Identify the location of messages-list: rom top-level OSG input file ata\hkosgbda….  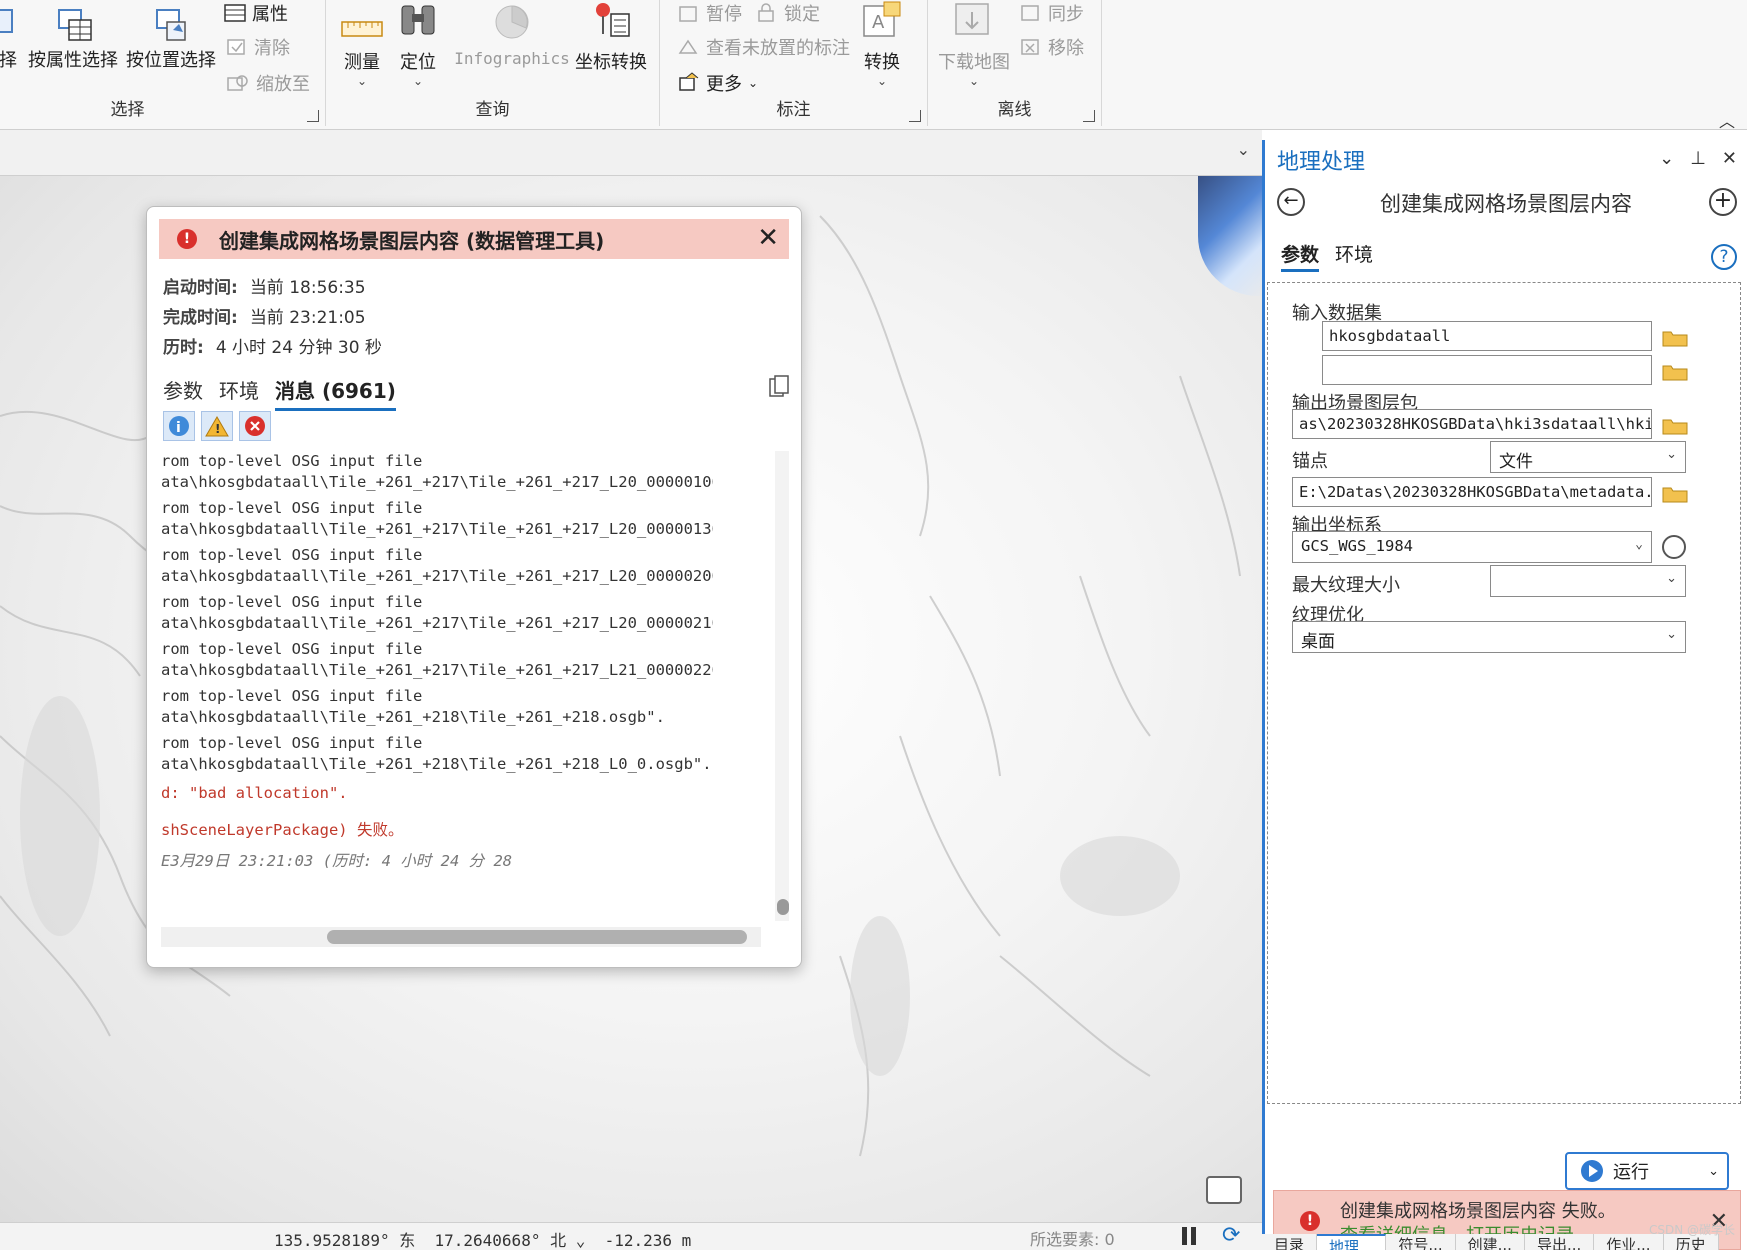
(437, 686).